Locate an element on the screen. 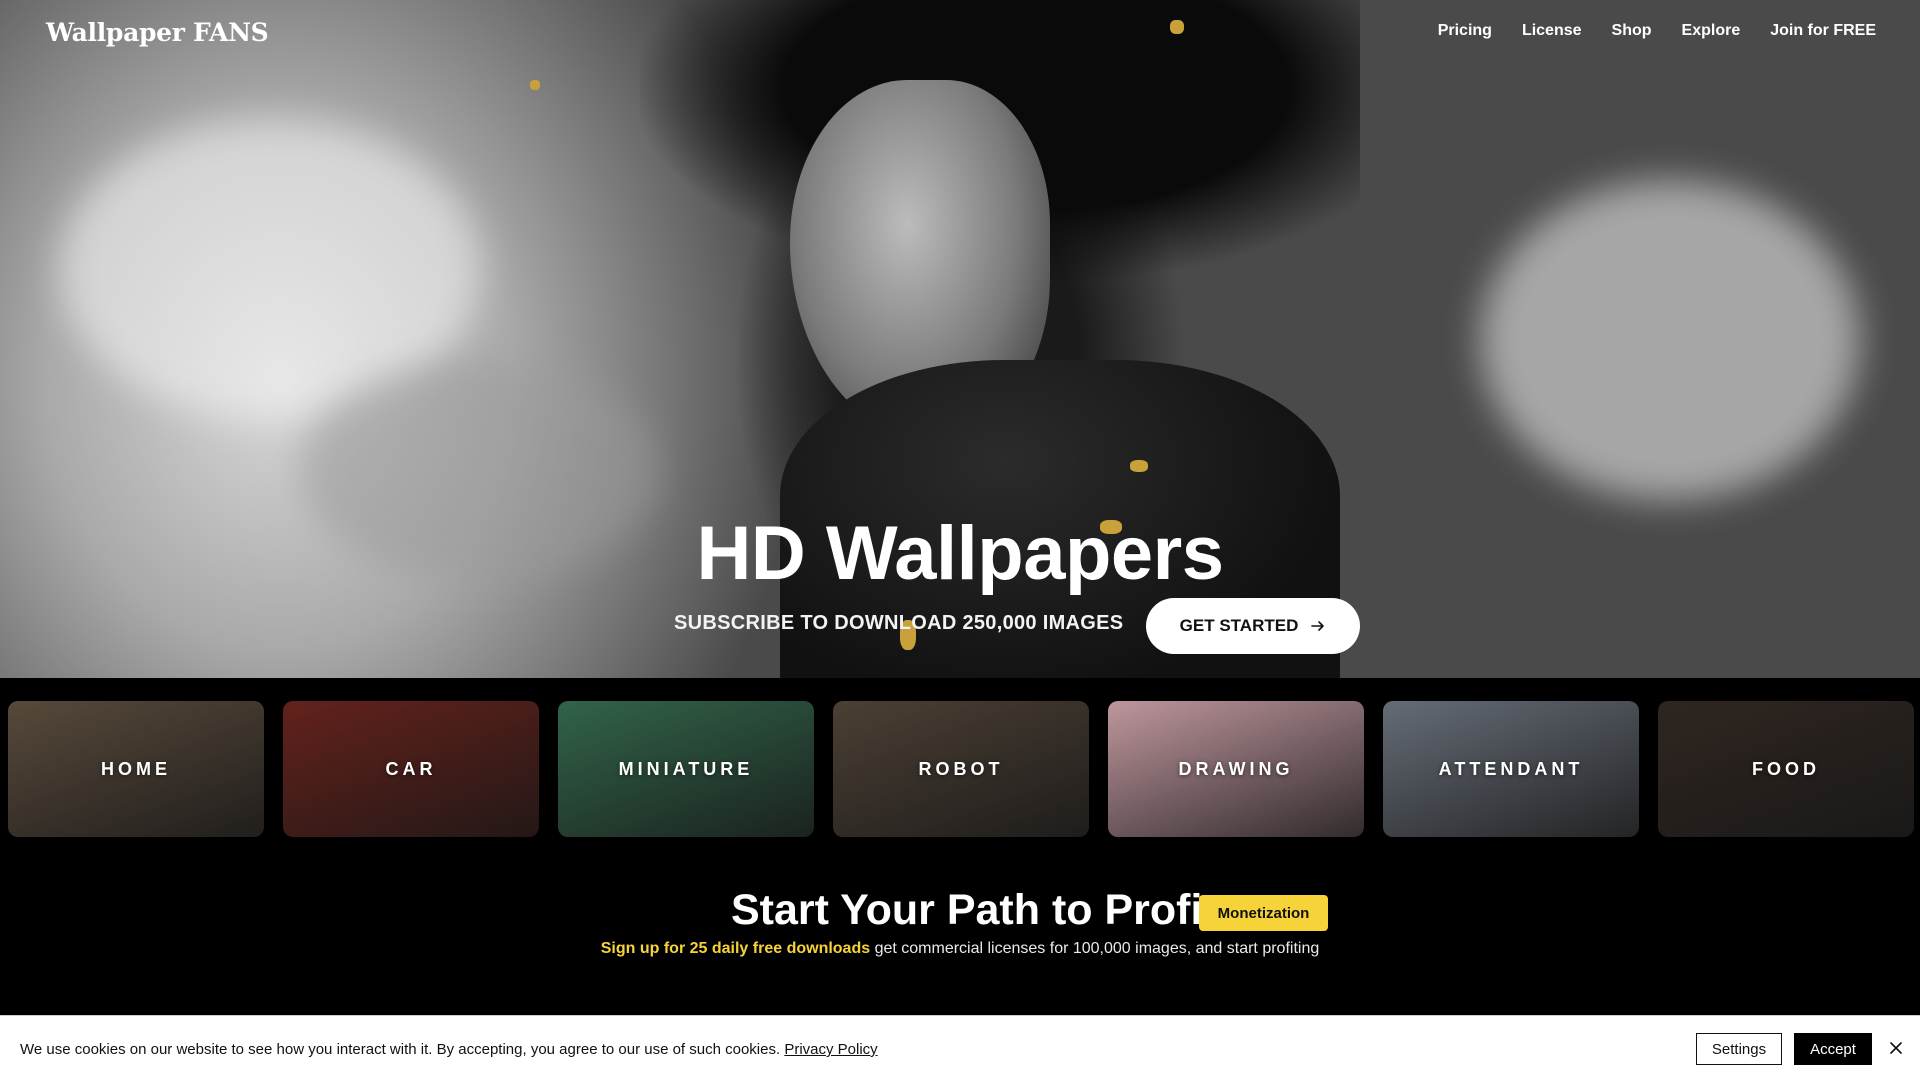  hero-subtitle: SUBSCRIBE TO DOWNLOAD 250,000 IMAGES is located at coordinates (899, 623).